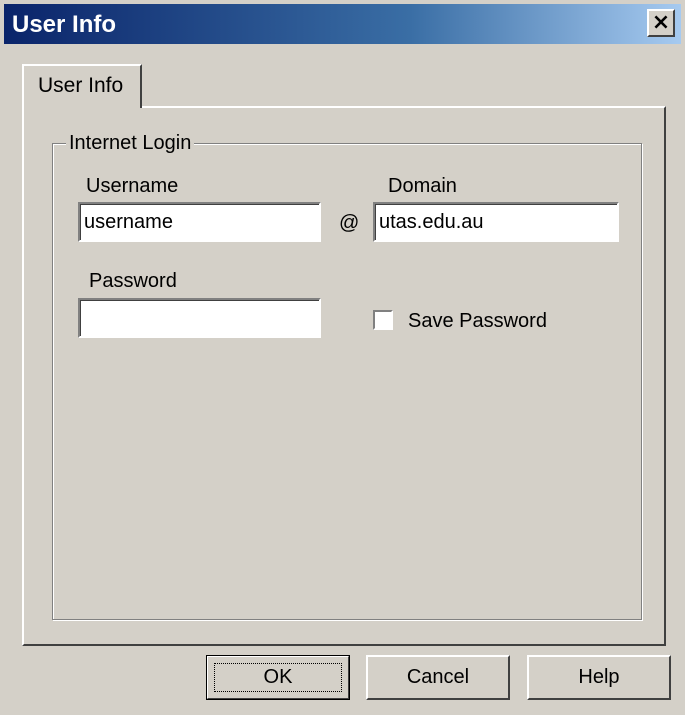 Image resolution: width=685 pixels, height=715 pixels. What do you see at coordinates (130, 143) in the screenshot?
I see `internet-login-group-label: Internet Login` at bounding box center [130, 143].